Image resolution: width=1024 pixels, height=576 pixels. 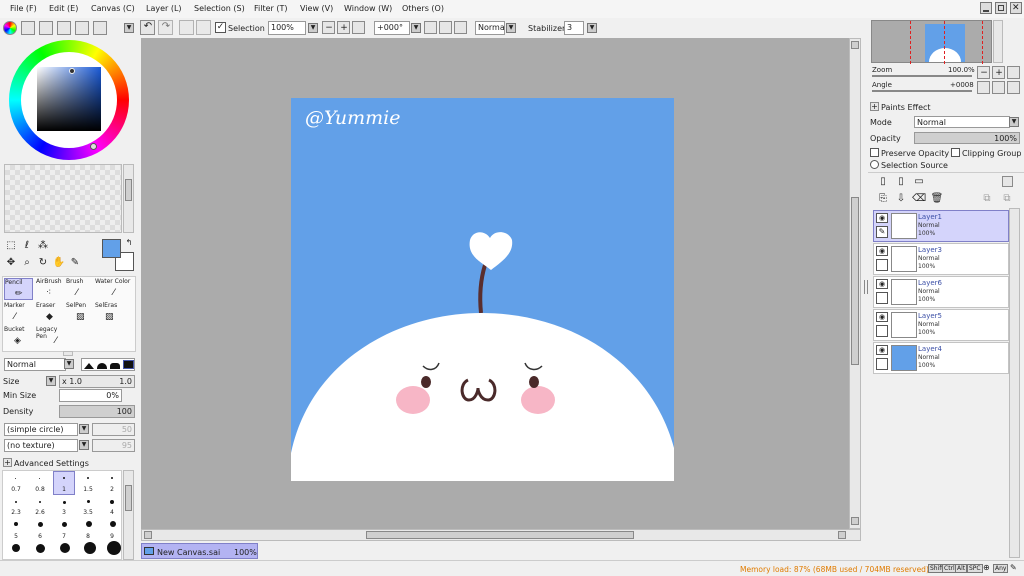 What do you see at coordinates (919, 199) in the screenshot?
I see `clear-layer-icon: ⌫` at bounding box center [919, 199].